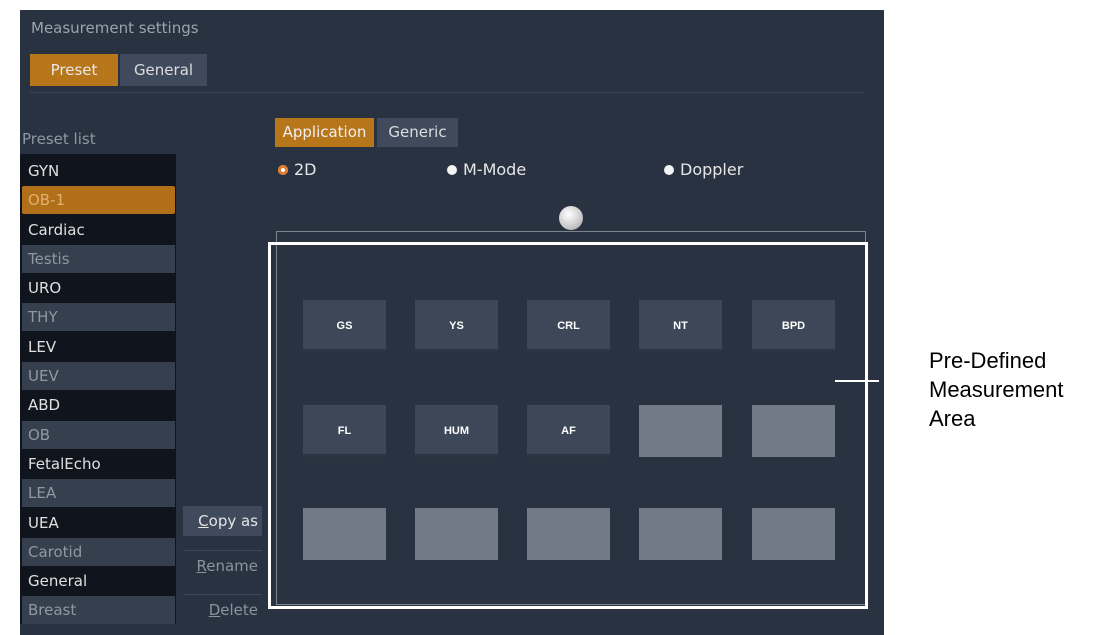  Describe the element at coordinates (214, 610) in the screenshot. I see `delete-mnemonic: D` at that location.